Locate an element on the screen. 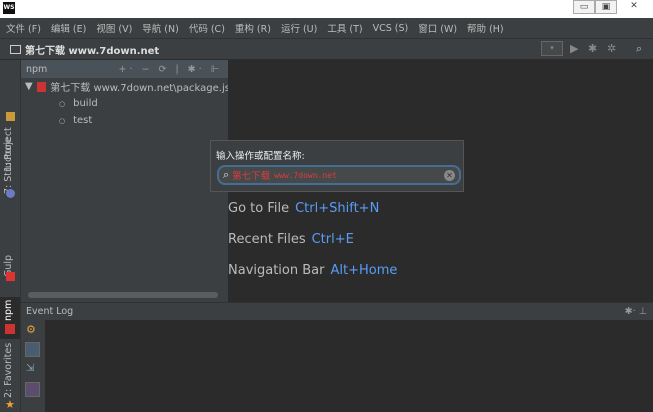 This screenshot has height=412, width=653. menu-file: 文件 (F) is located at coordinates (23, 28).